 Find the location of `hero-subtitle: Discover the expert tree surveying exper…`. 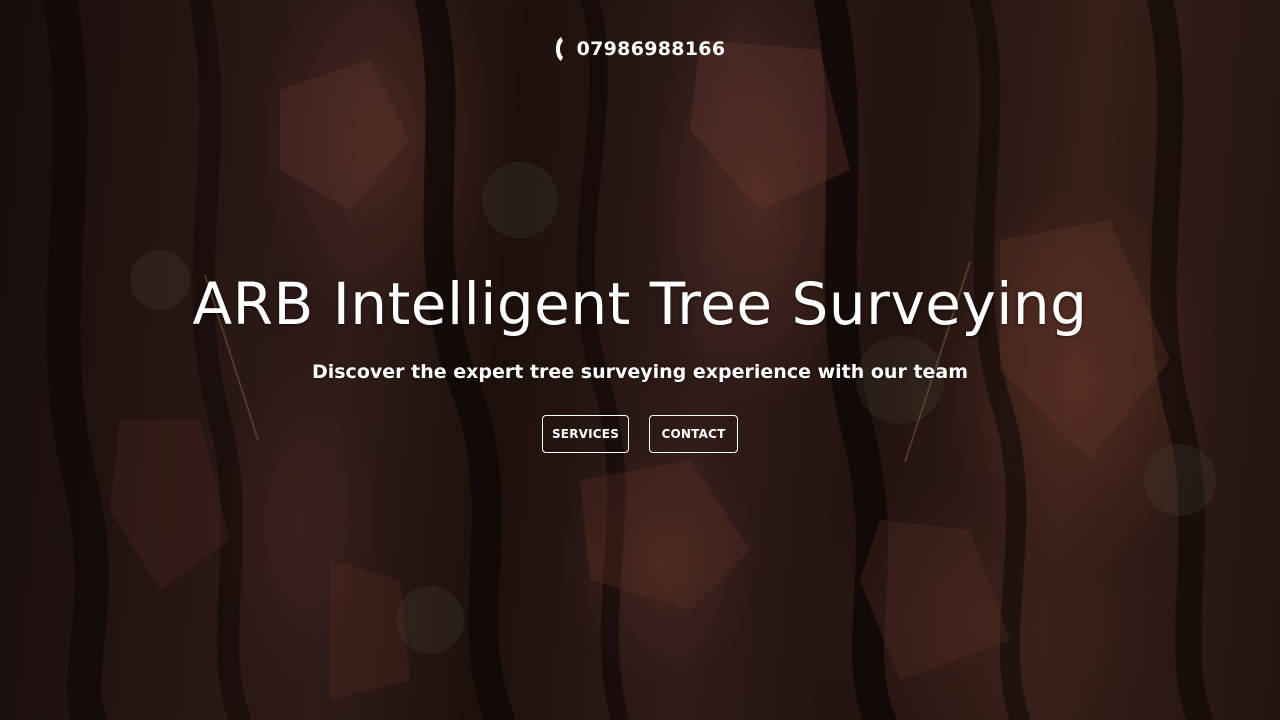

hero-subtitle: Discover the expert tree surveying exper… is located at coordinates (640, 372).